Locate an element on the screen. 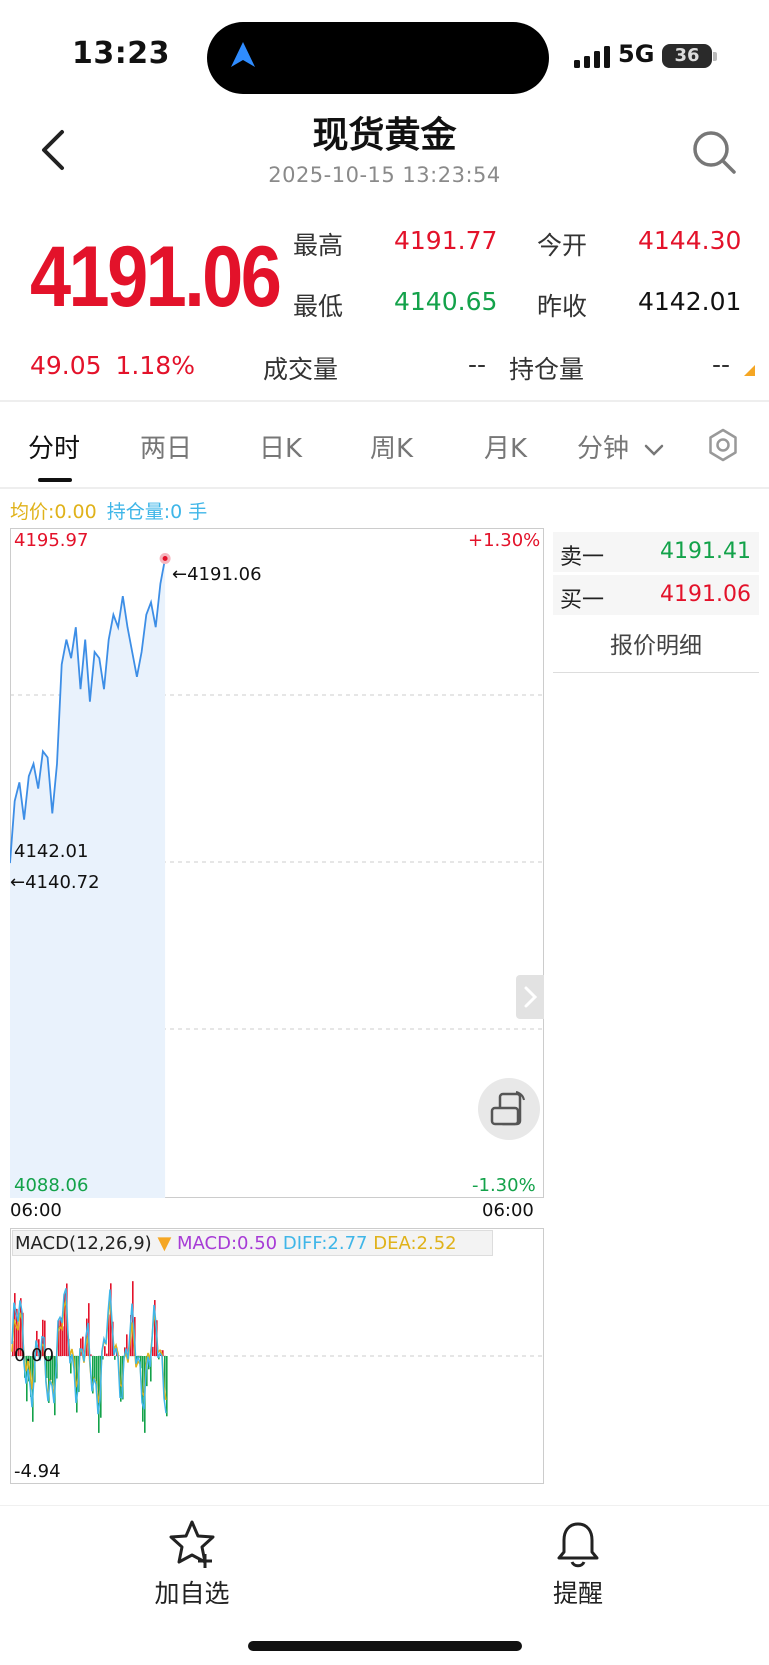 This screenshot has width=769, height=1665. add-watchlist-button: 加自选 is located at coordinates (192, 1564).